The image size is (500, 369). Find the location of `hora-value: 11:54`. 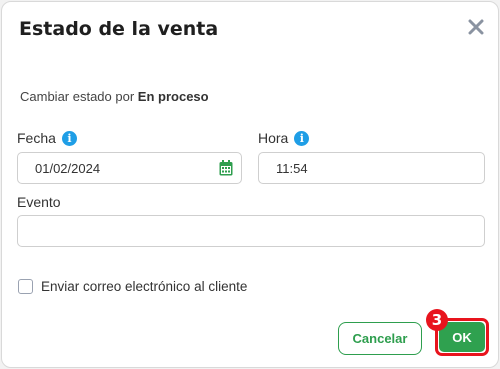

hora-value: 11:54 is located at coordinates (292, 168).